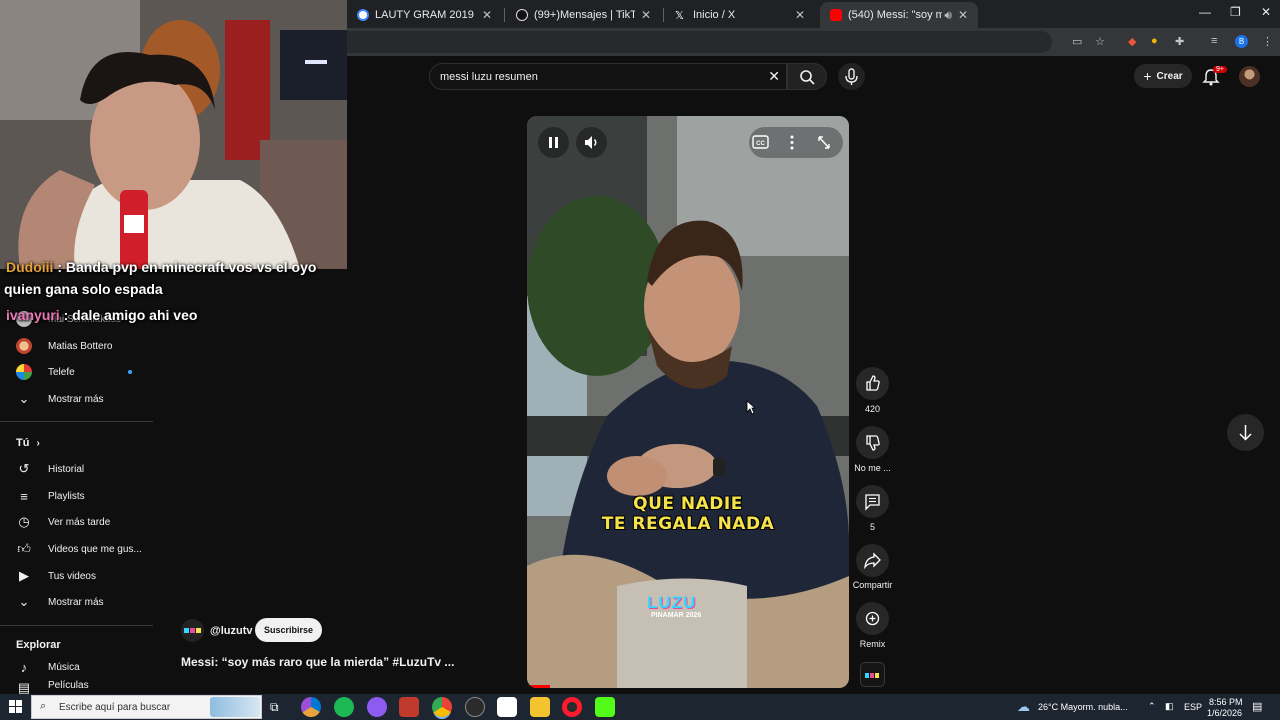  What do you see at coordinates (1163, 76) in the screenshot?
I see `create-button: + Crear` at bounding box center [1163, 76].